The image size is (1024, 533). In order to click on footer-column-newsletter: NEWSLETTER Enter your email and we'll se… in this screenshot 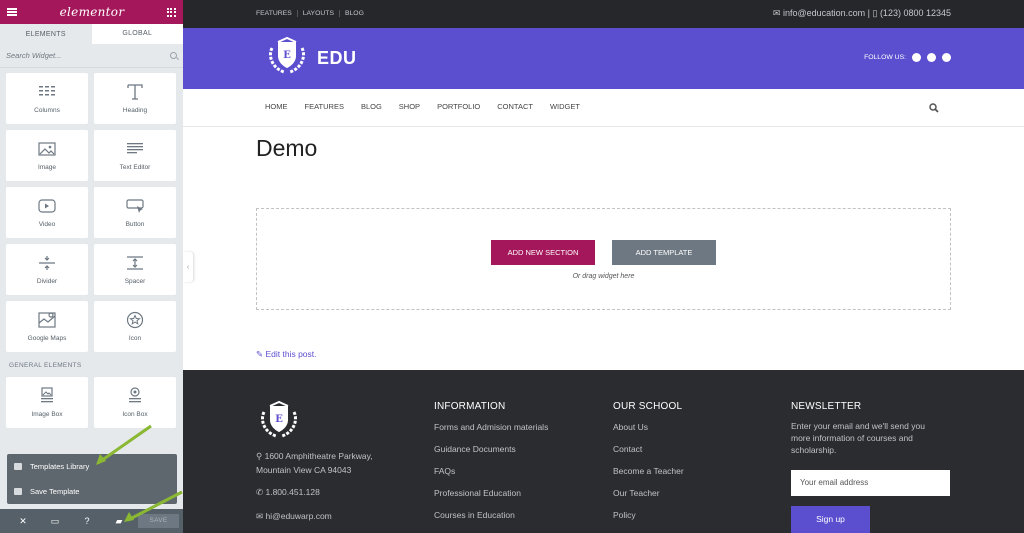, I will do `click(866, 428)`.